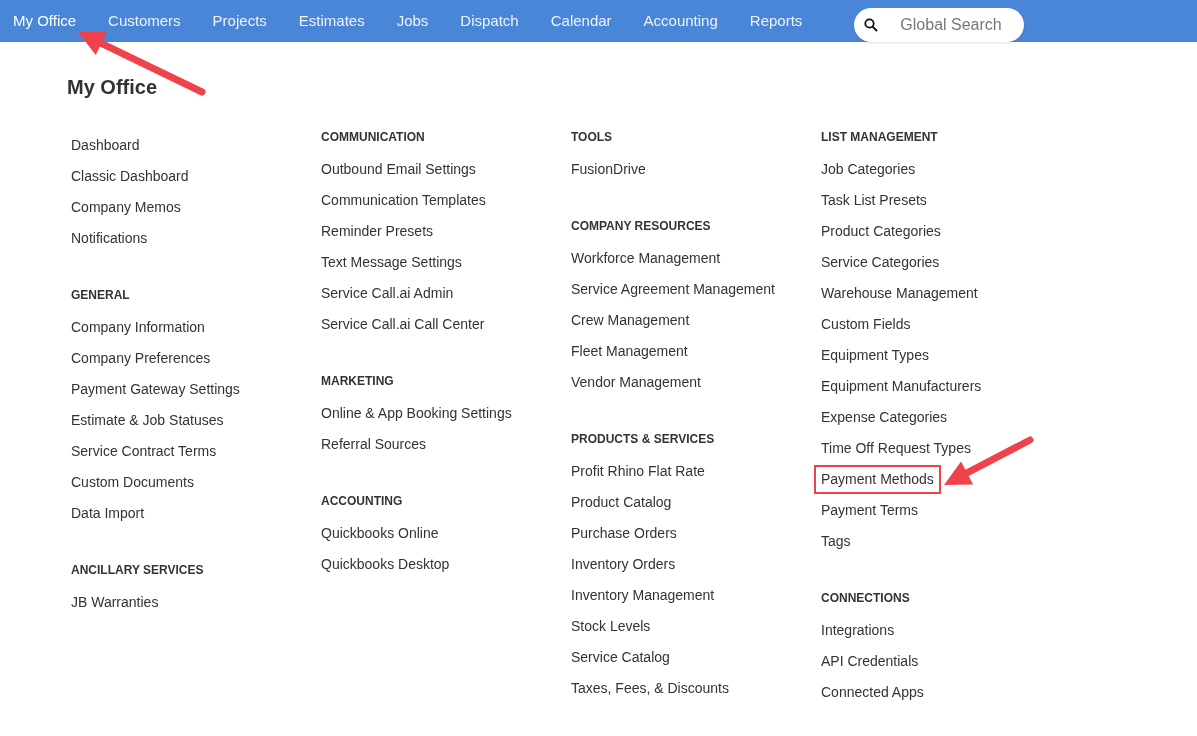 The width and height of the screenshot is (1197, 736). Describe the element at coordinates (141, 358) in the screenshot. I see `menu-link: Company Preferences` at that location.